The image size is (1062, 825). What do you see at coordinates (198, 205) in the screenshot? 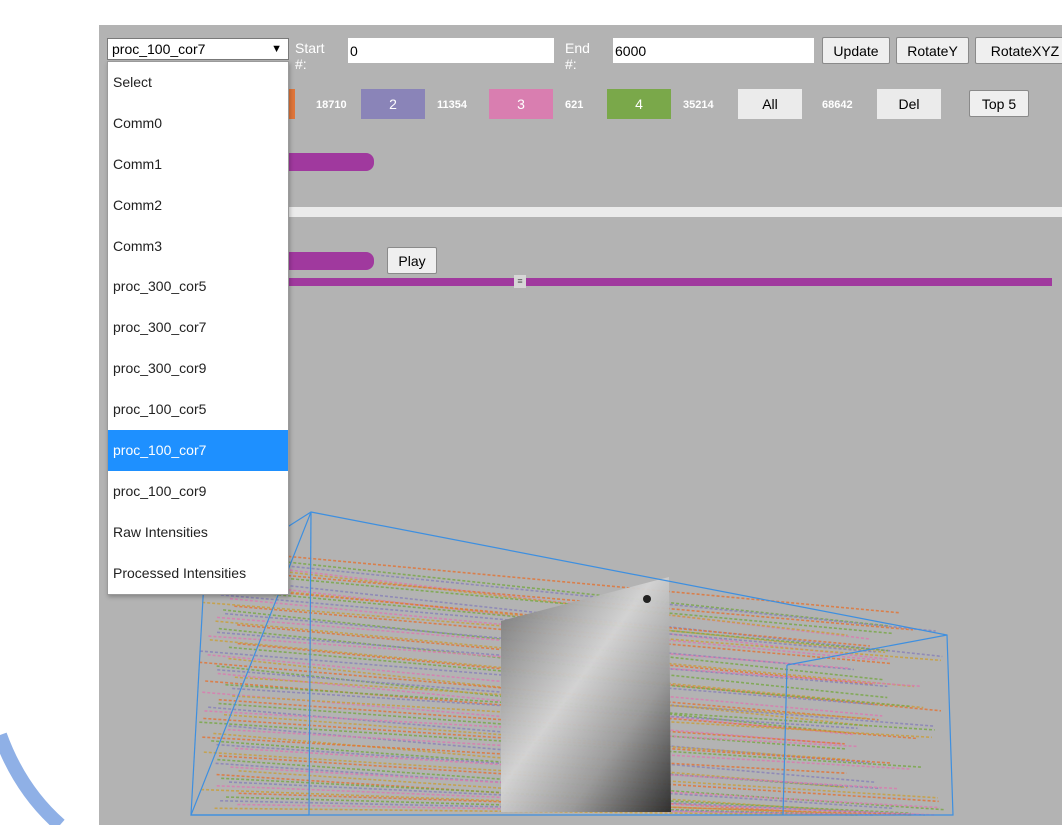
I see `dropdown-option: Comm2` at bounding box center [198, 205].